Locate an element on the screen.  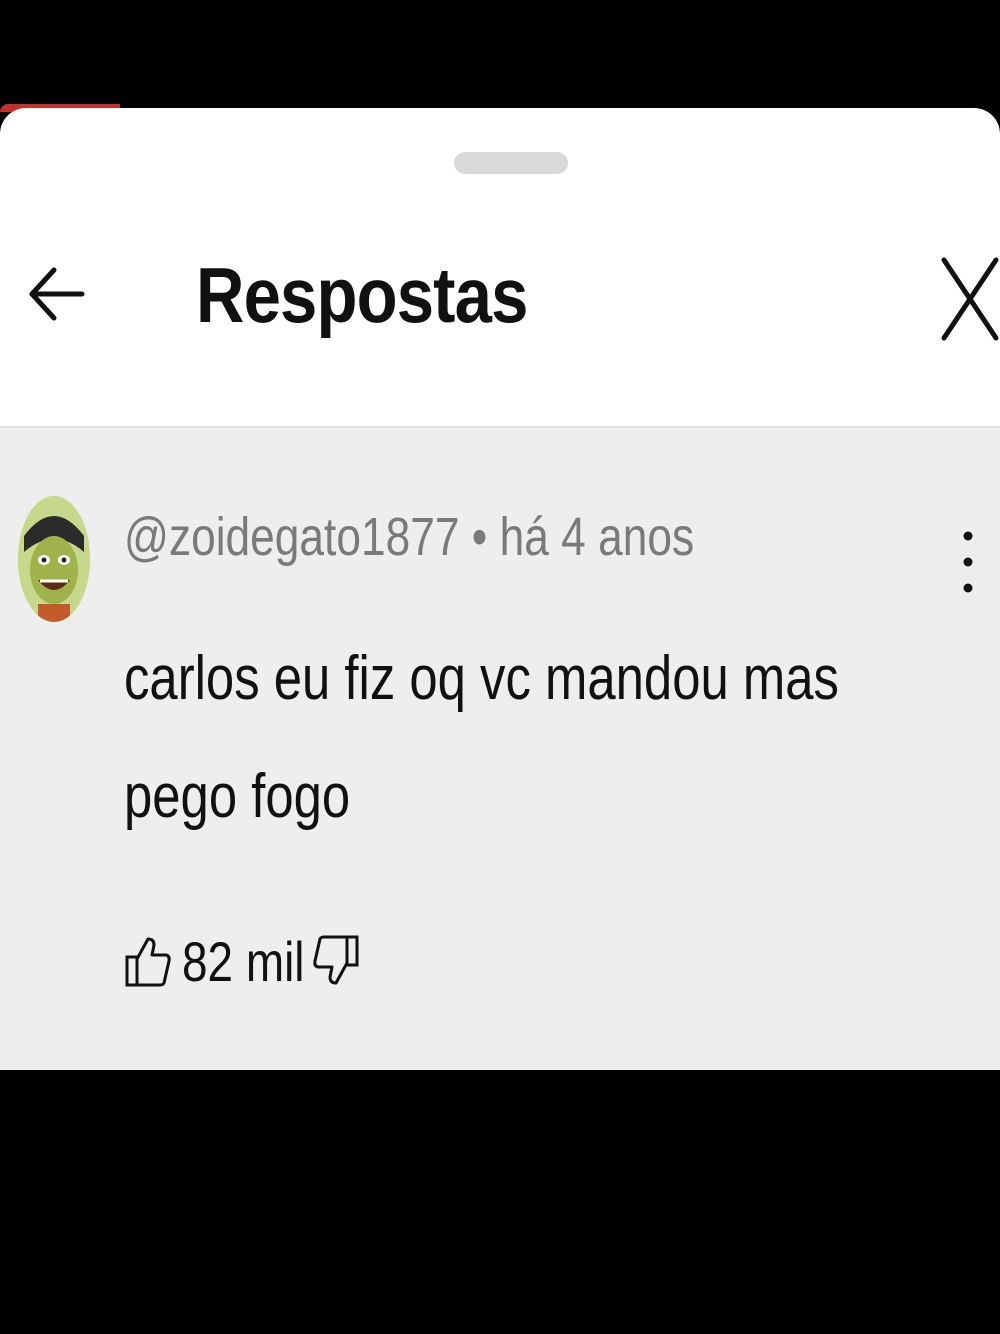
back-button is located at coordinates (56, 294).